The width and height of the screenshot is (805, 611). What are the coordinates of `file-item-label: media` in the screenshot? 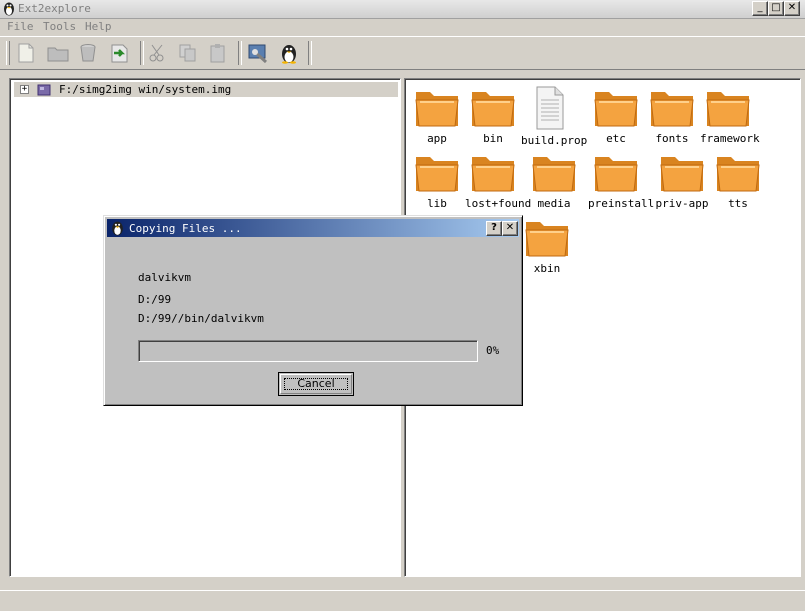 It's located at (554, 203).